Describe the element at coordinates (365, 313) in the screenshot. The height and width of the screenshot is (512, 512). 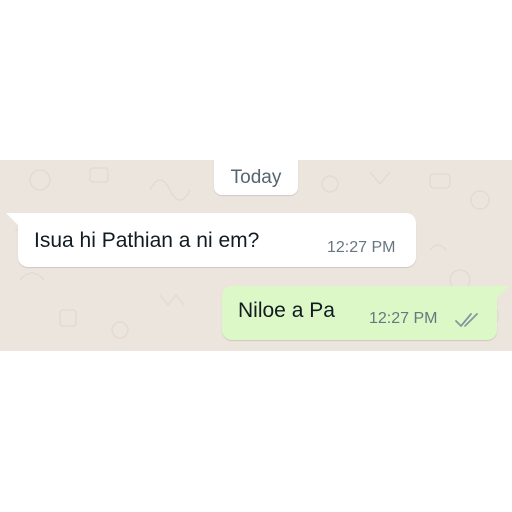
I see `outgoing-message-bubble: Niloe a Pa 12:27 PM` at that location.